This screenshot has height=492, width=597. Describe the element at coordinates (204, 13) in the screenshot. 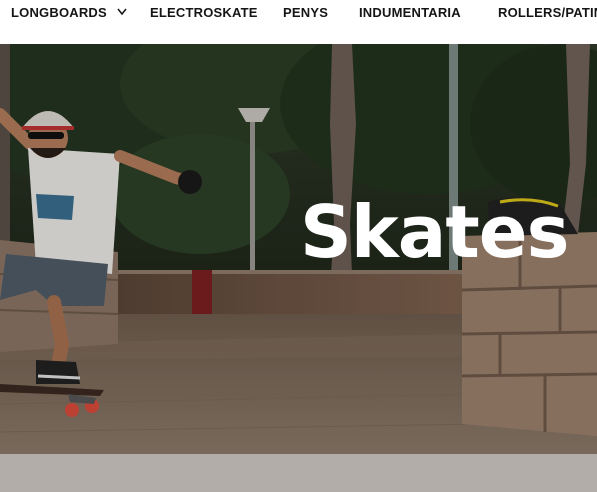

I see `nav-item-electroskate: ELECTROSKATE` at that location.